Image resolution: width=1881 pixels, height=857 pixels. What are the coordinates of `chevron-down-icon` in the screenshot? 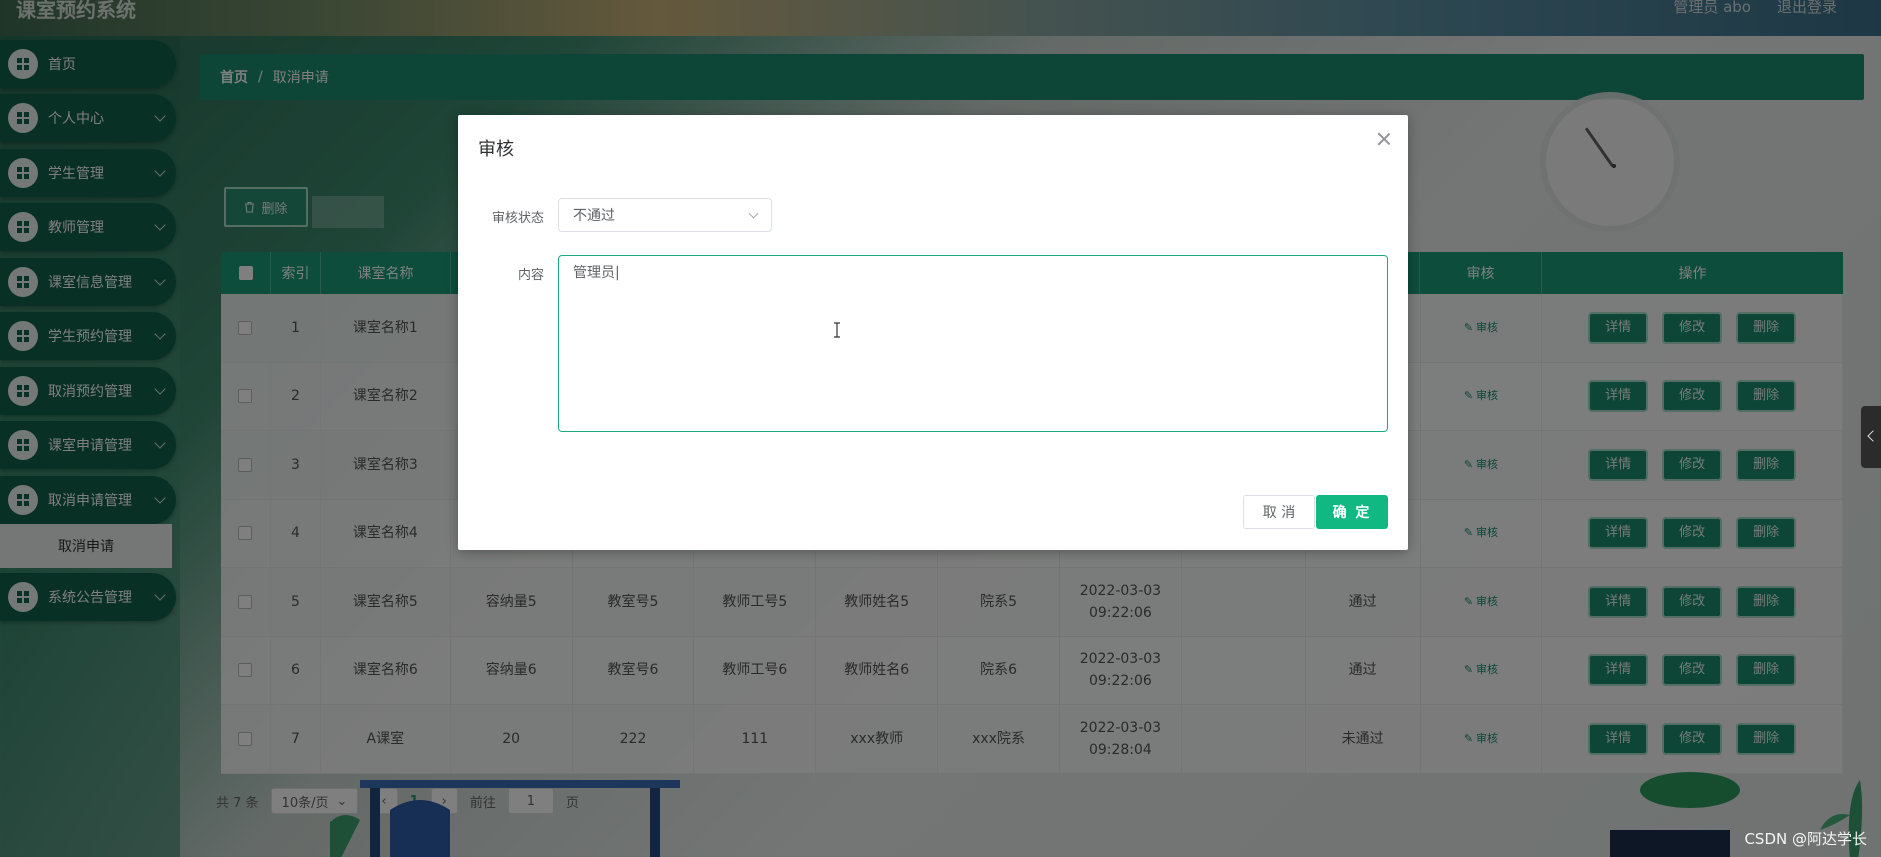 It's located at (753, 213).